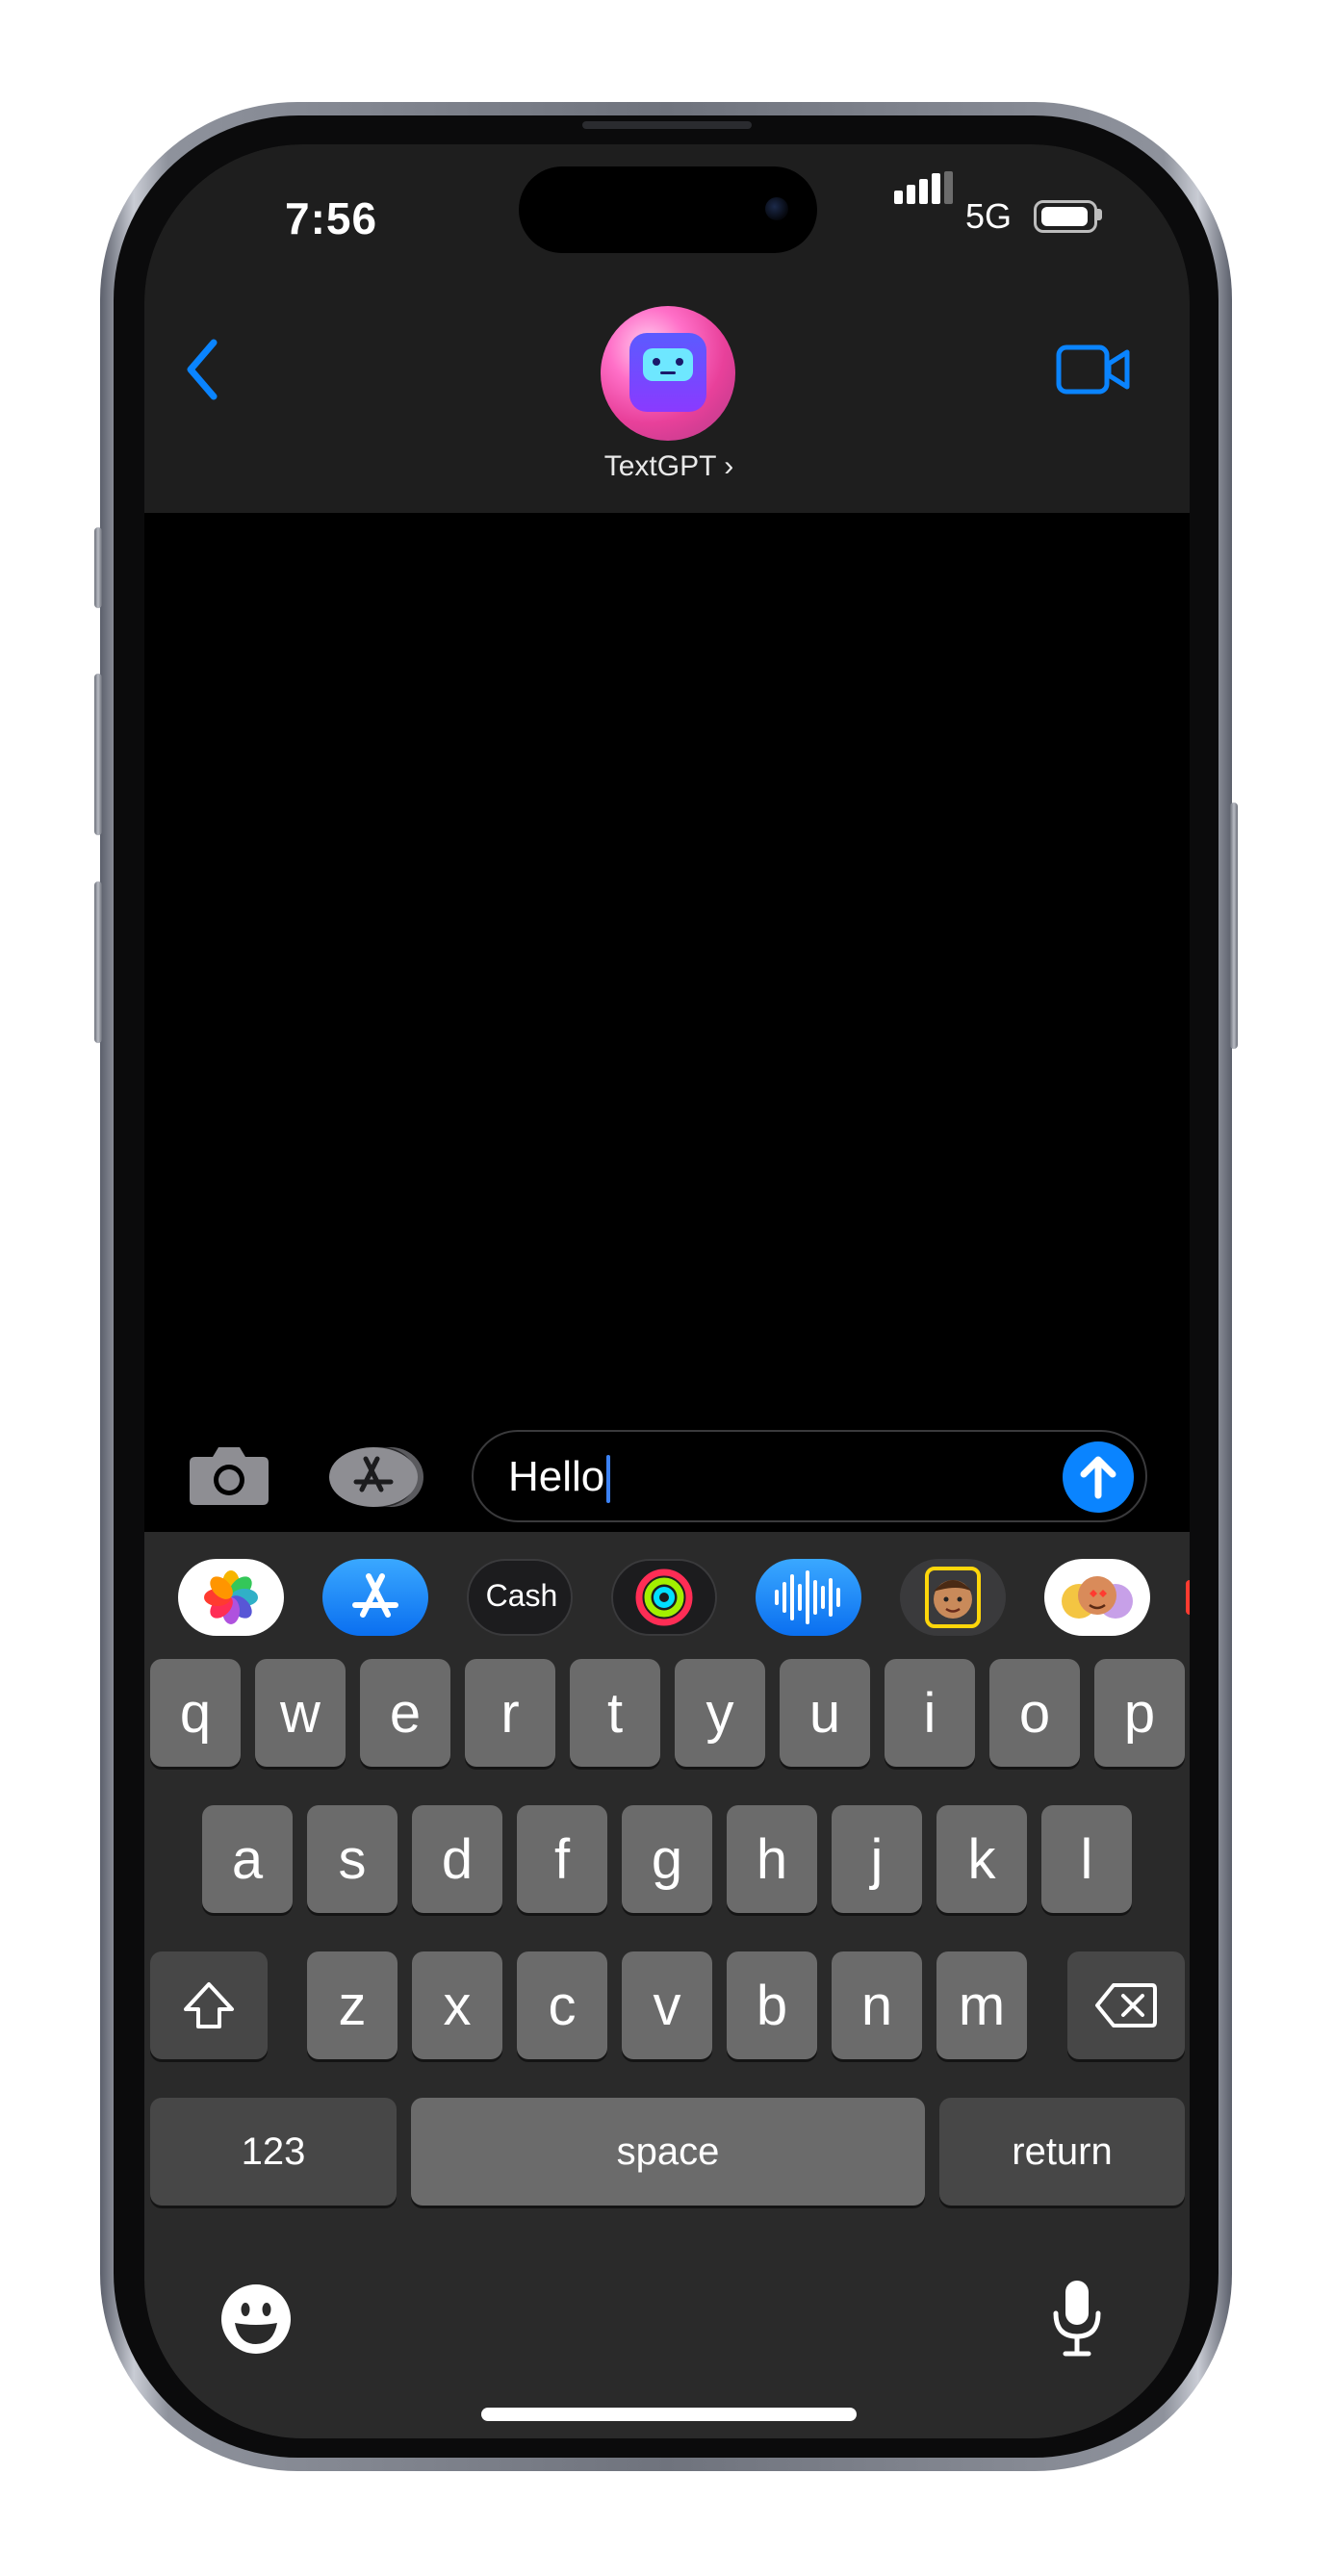 Image resolution: width=1334 pixels, height=2576 pixels. What do you see at coordinates (405, 1713) in the screenshot?
I see `key-e: e` at bounding box center [405, 1713].